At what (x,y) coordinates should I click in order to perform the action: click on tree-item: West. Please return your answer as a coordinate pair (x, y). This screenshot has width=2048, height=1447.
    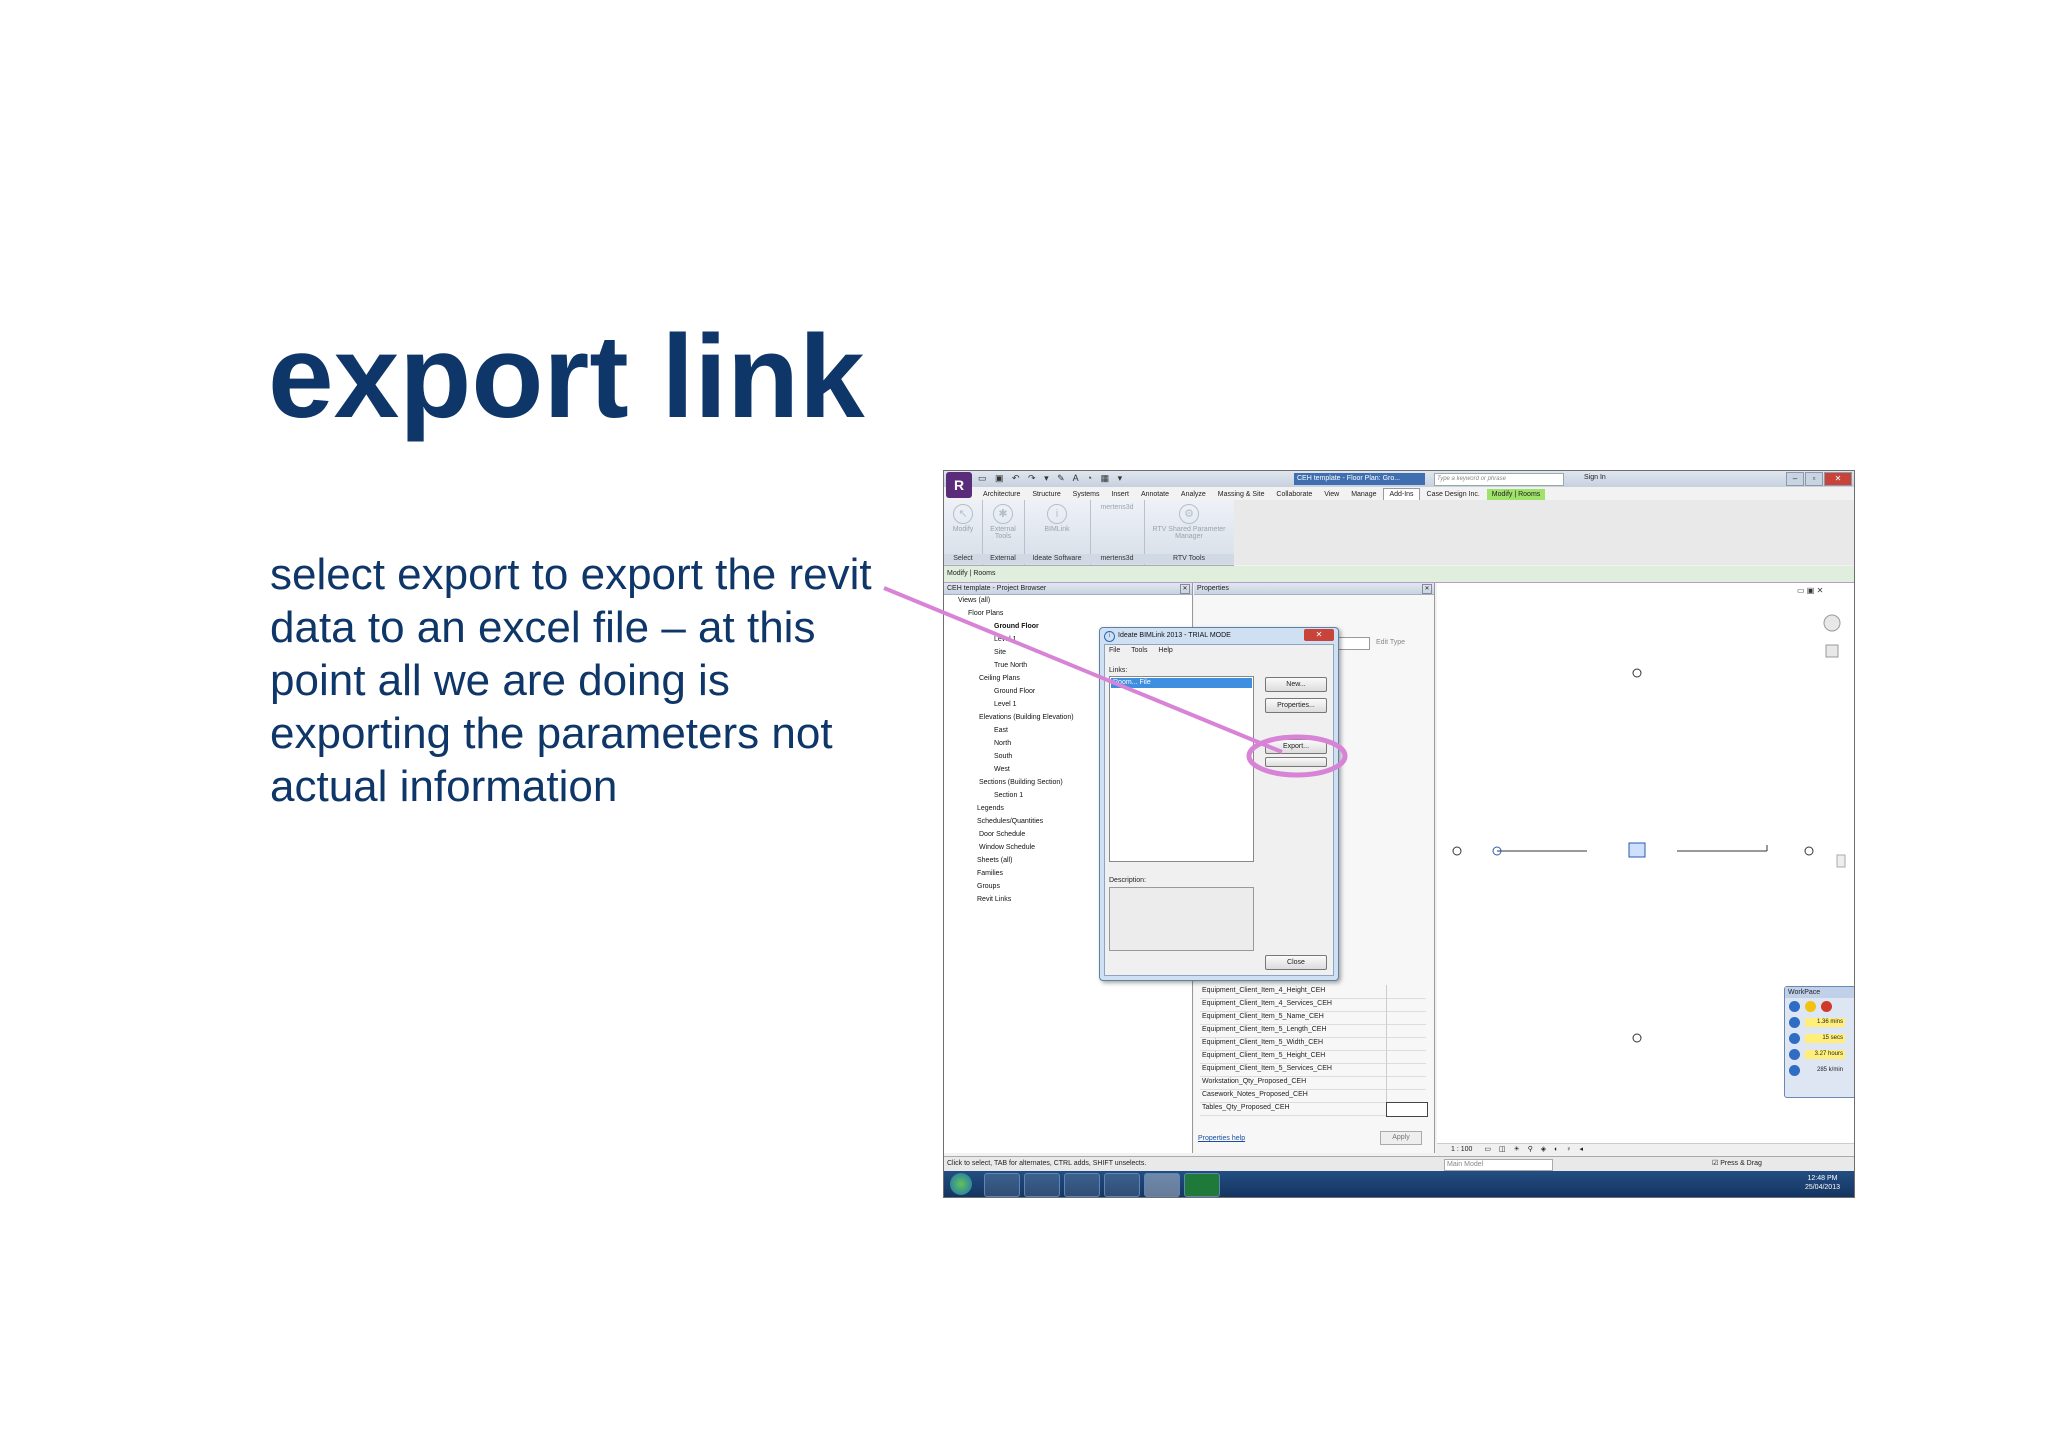
    Looking at the image, I should click on (1002, 769).